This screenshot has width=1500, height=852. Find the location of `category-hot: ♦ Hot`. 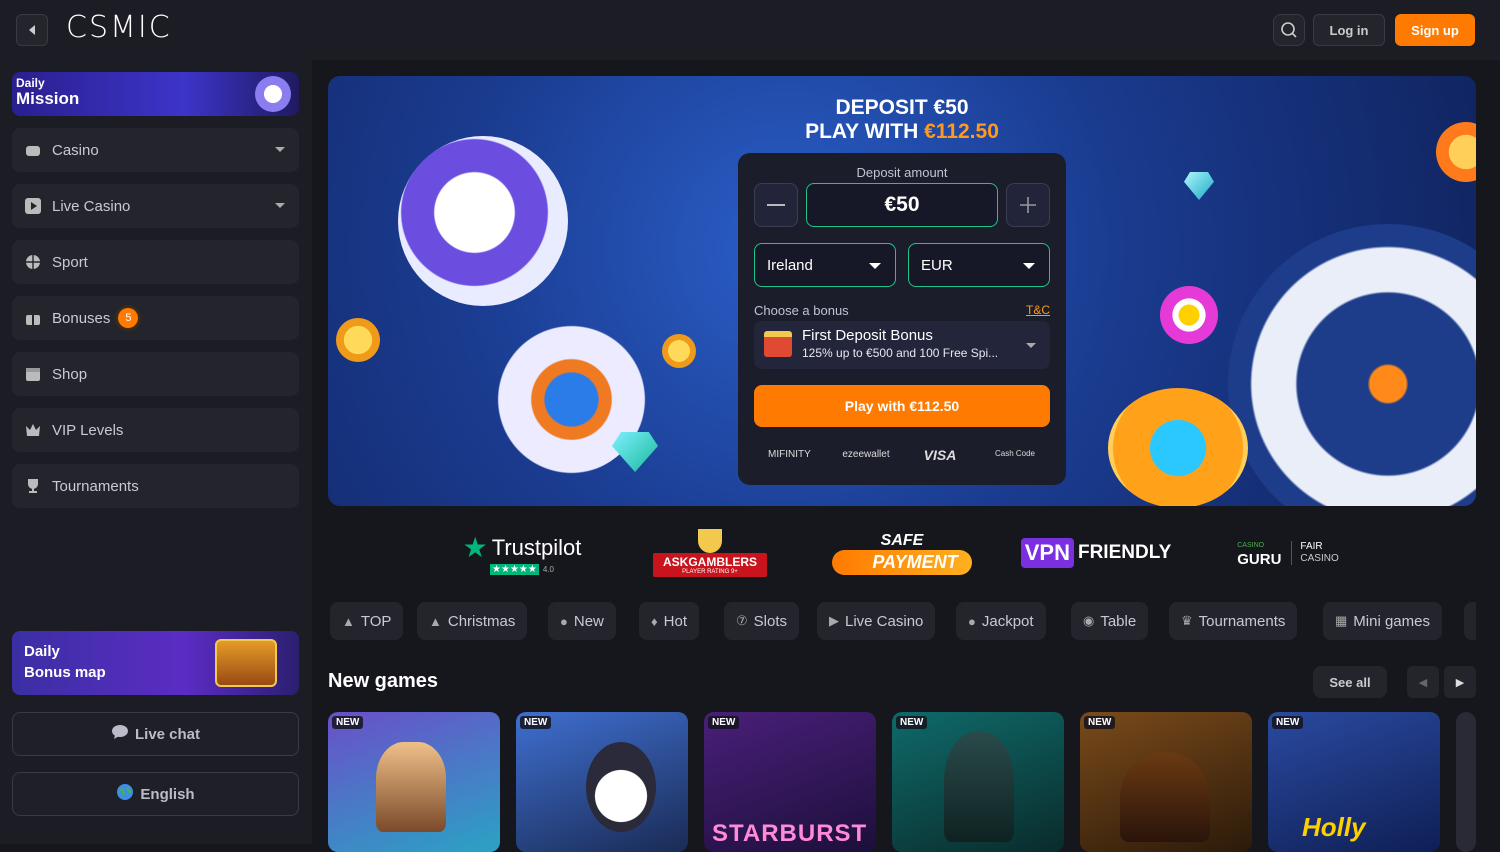

category-hot: ♦ Hot is located at coordinates (669, 621).